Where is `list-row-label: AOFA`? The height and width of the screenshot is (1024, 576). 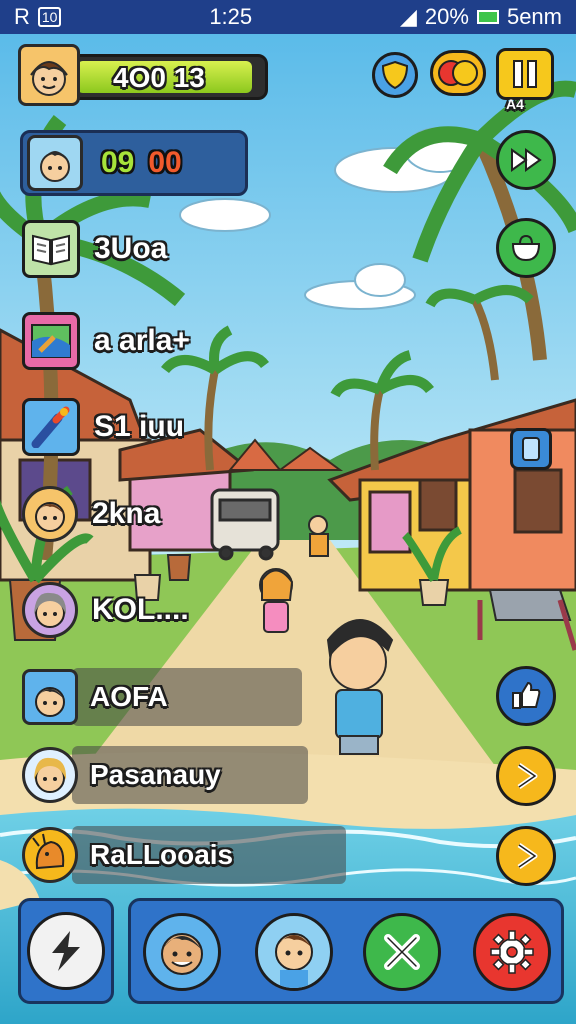
list-row-label: AOFA is located at coordinates (129, 696).